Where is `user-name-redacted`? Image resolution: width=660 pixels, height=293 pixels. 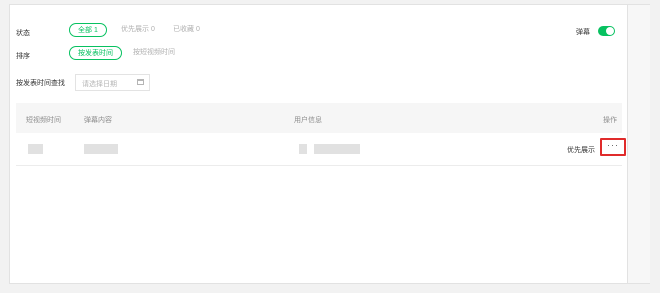
user-name-redacted is located at coordinates (337, 149).